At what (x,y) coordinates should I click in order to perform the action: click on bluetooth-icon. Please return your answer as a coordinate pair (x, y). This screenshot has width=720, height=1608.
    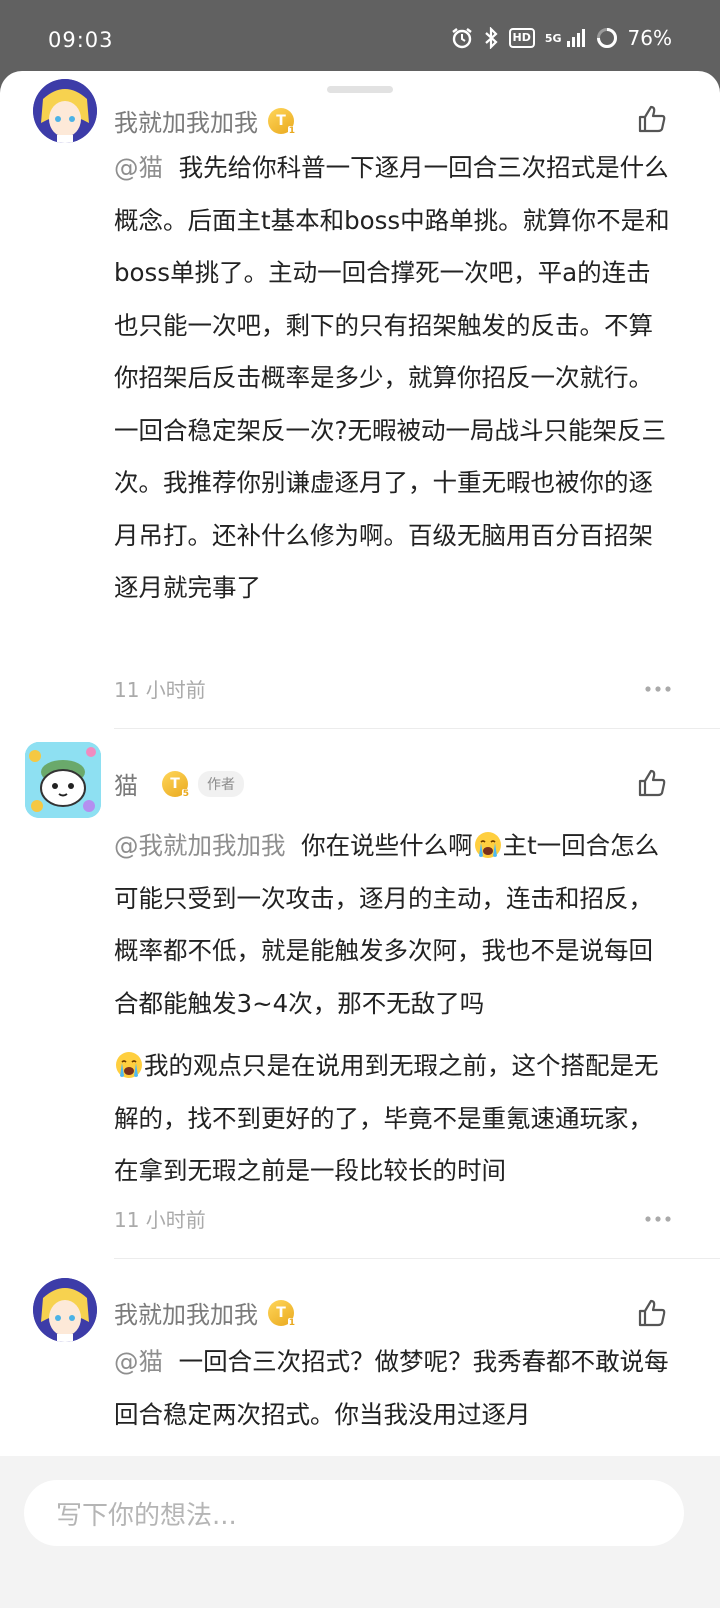
    Looking at the image, I should click on (491, 38).